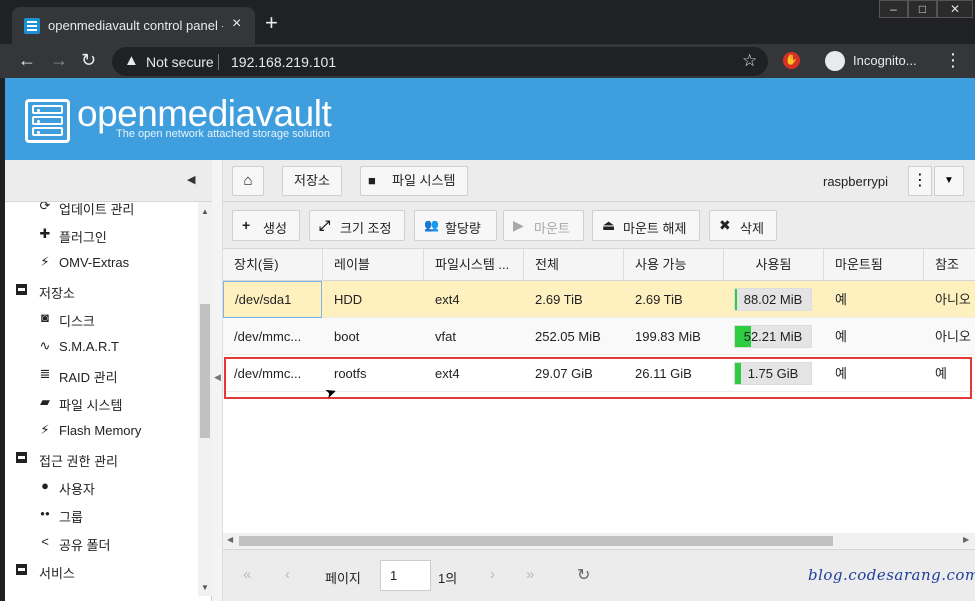 The width and height of the screenshot is (975, 601). I want to click on column-header: 사용됨, so click(774, 265).